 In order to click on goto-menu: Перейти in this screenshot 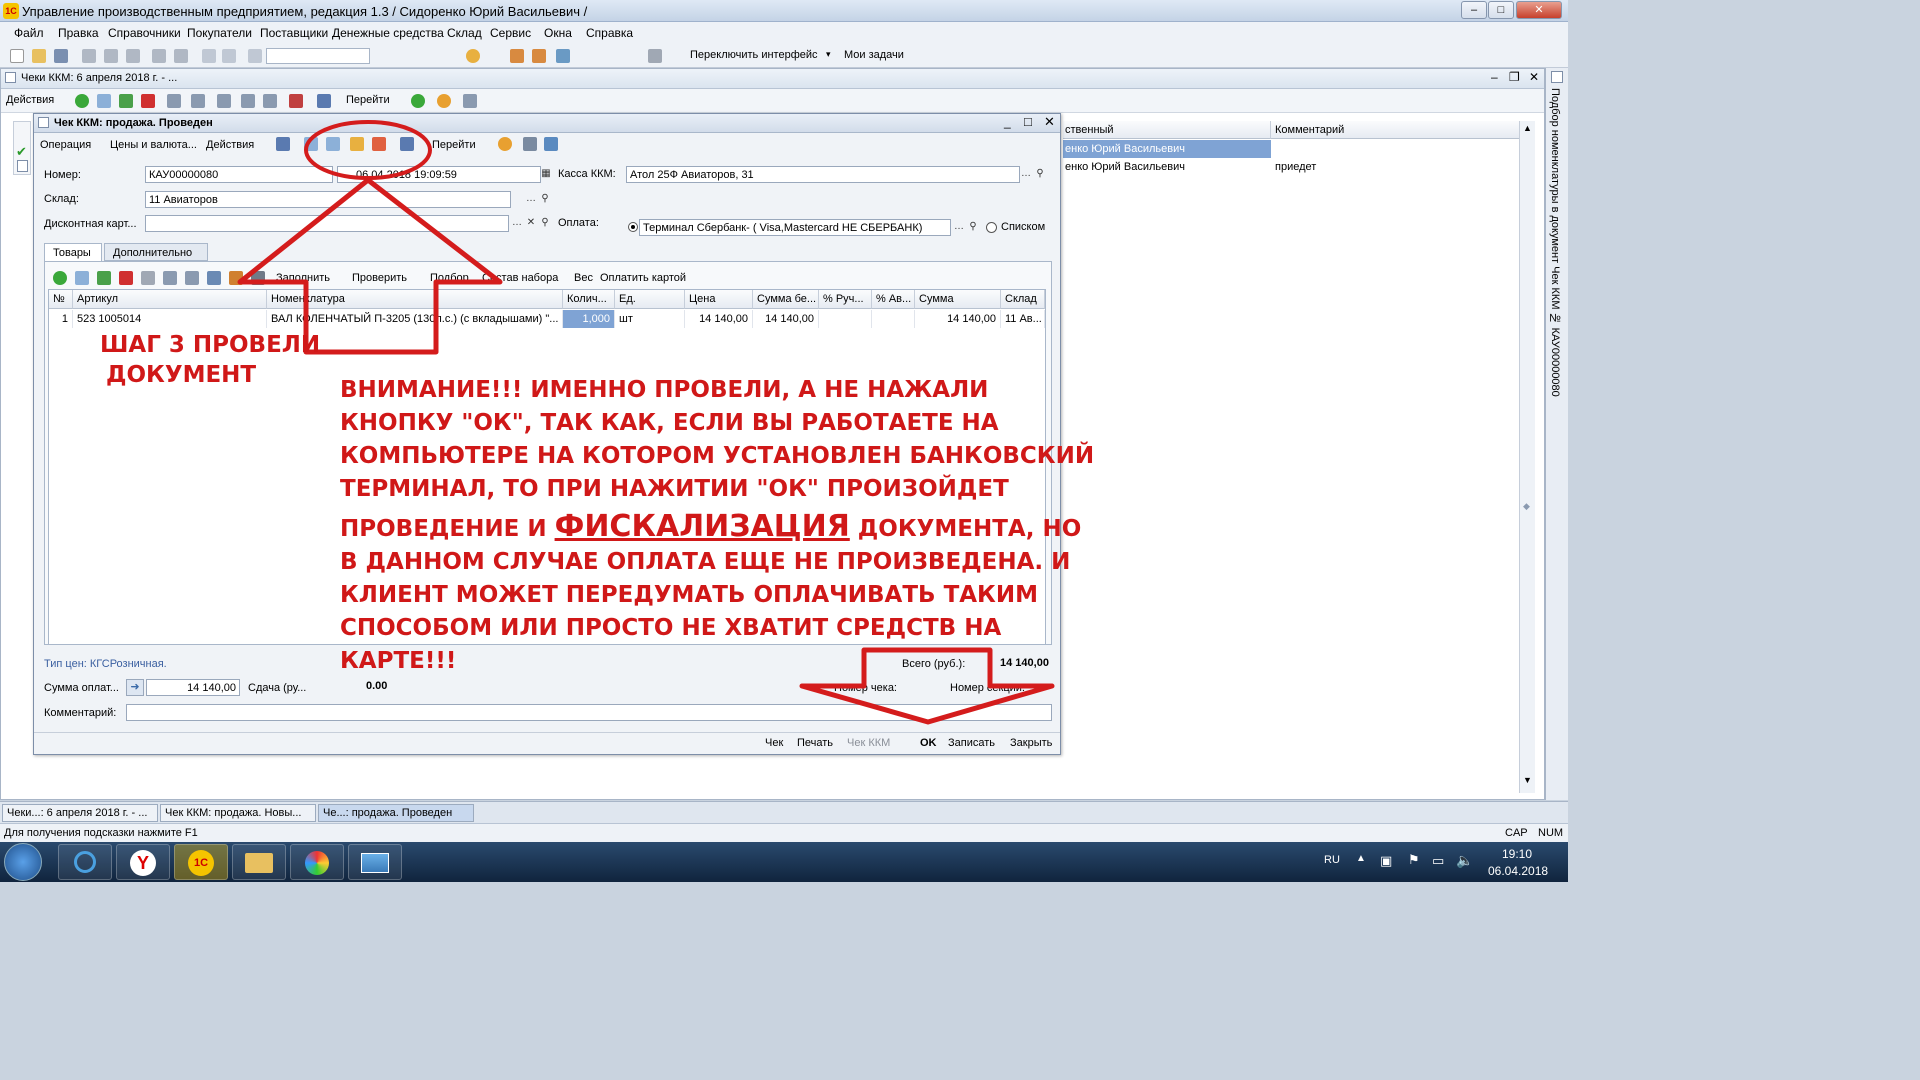, I will do `click(368, 100)`.